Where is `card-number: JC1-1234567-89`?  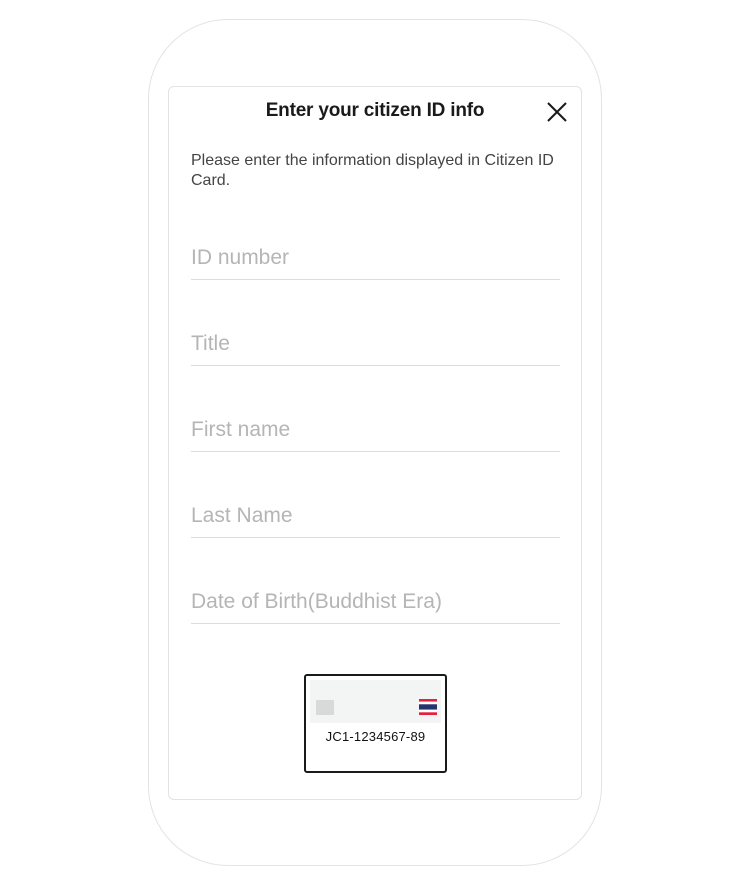 card-number: JC1-1234567-89 is located at coordinates (375, 736).